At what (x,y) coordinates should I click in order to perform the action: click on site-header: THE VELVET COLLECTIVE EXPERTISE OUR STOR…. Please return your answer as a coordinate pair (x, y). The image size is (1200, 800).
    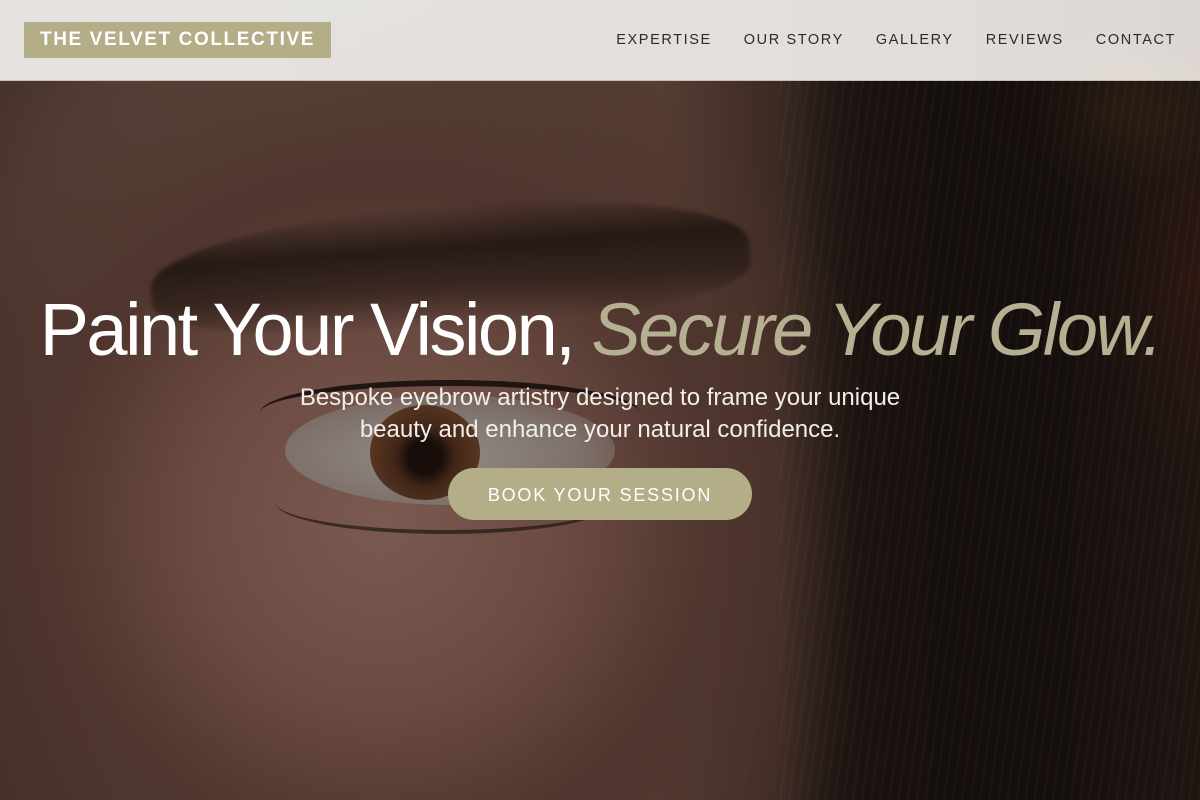
    Looking at the image, I should click on (600, 40).